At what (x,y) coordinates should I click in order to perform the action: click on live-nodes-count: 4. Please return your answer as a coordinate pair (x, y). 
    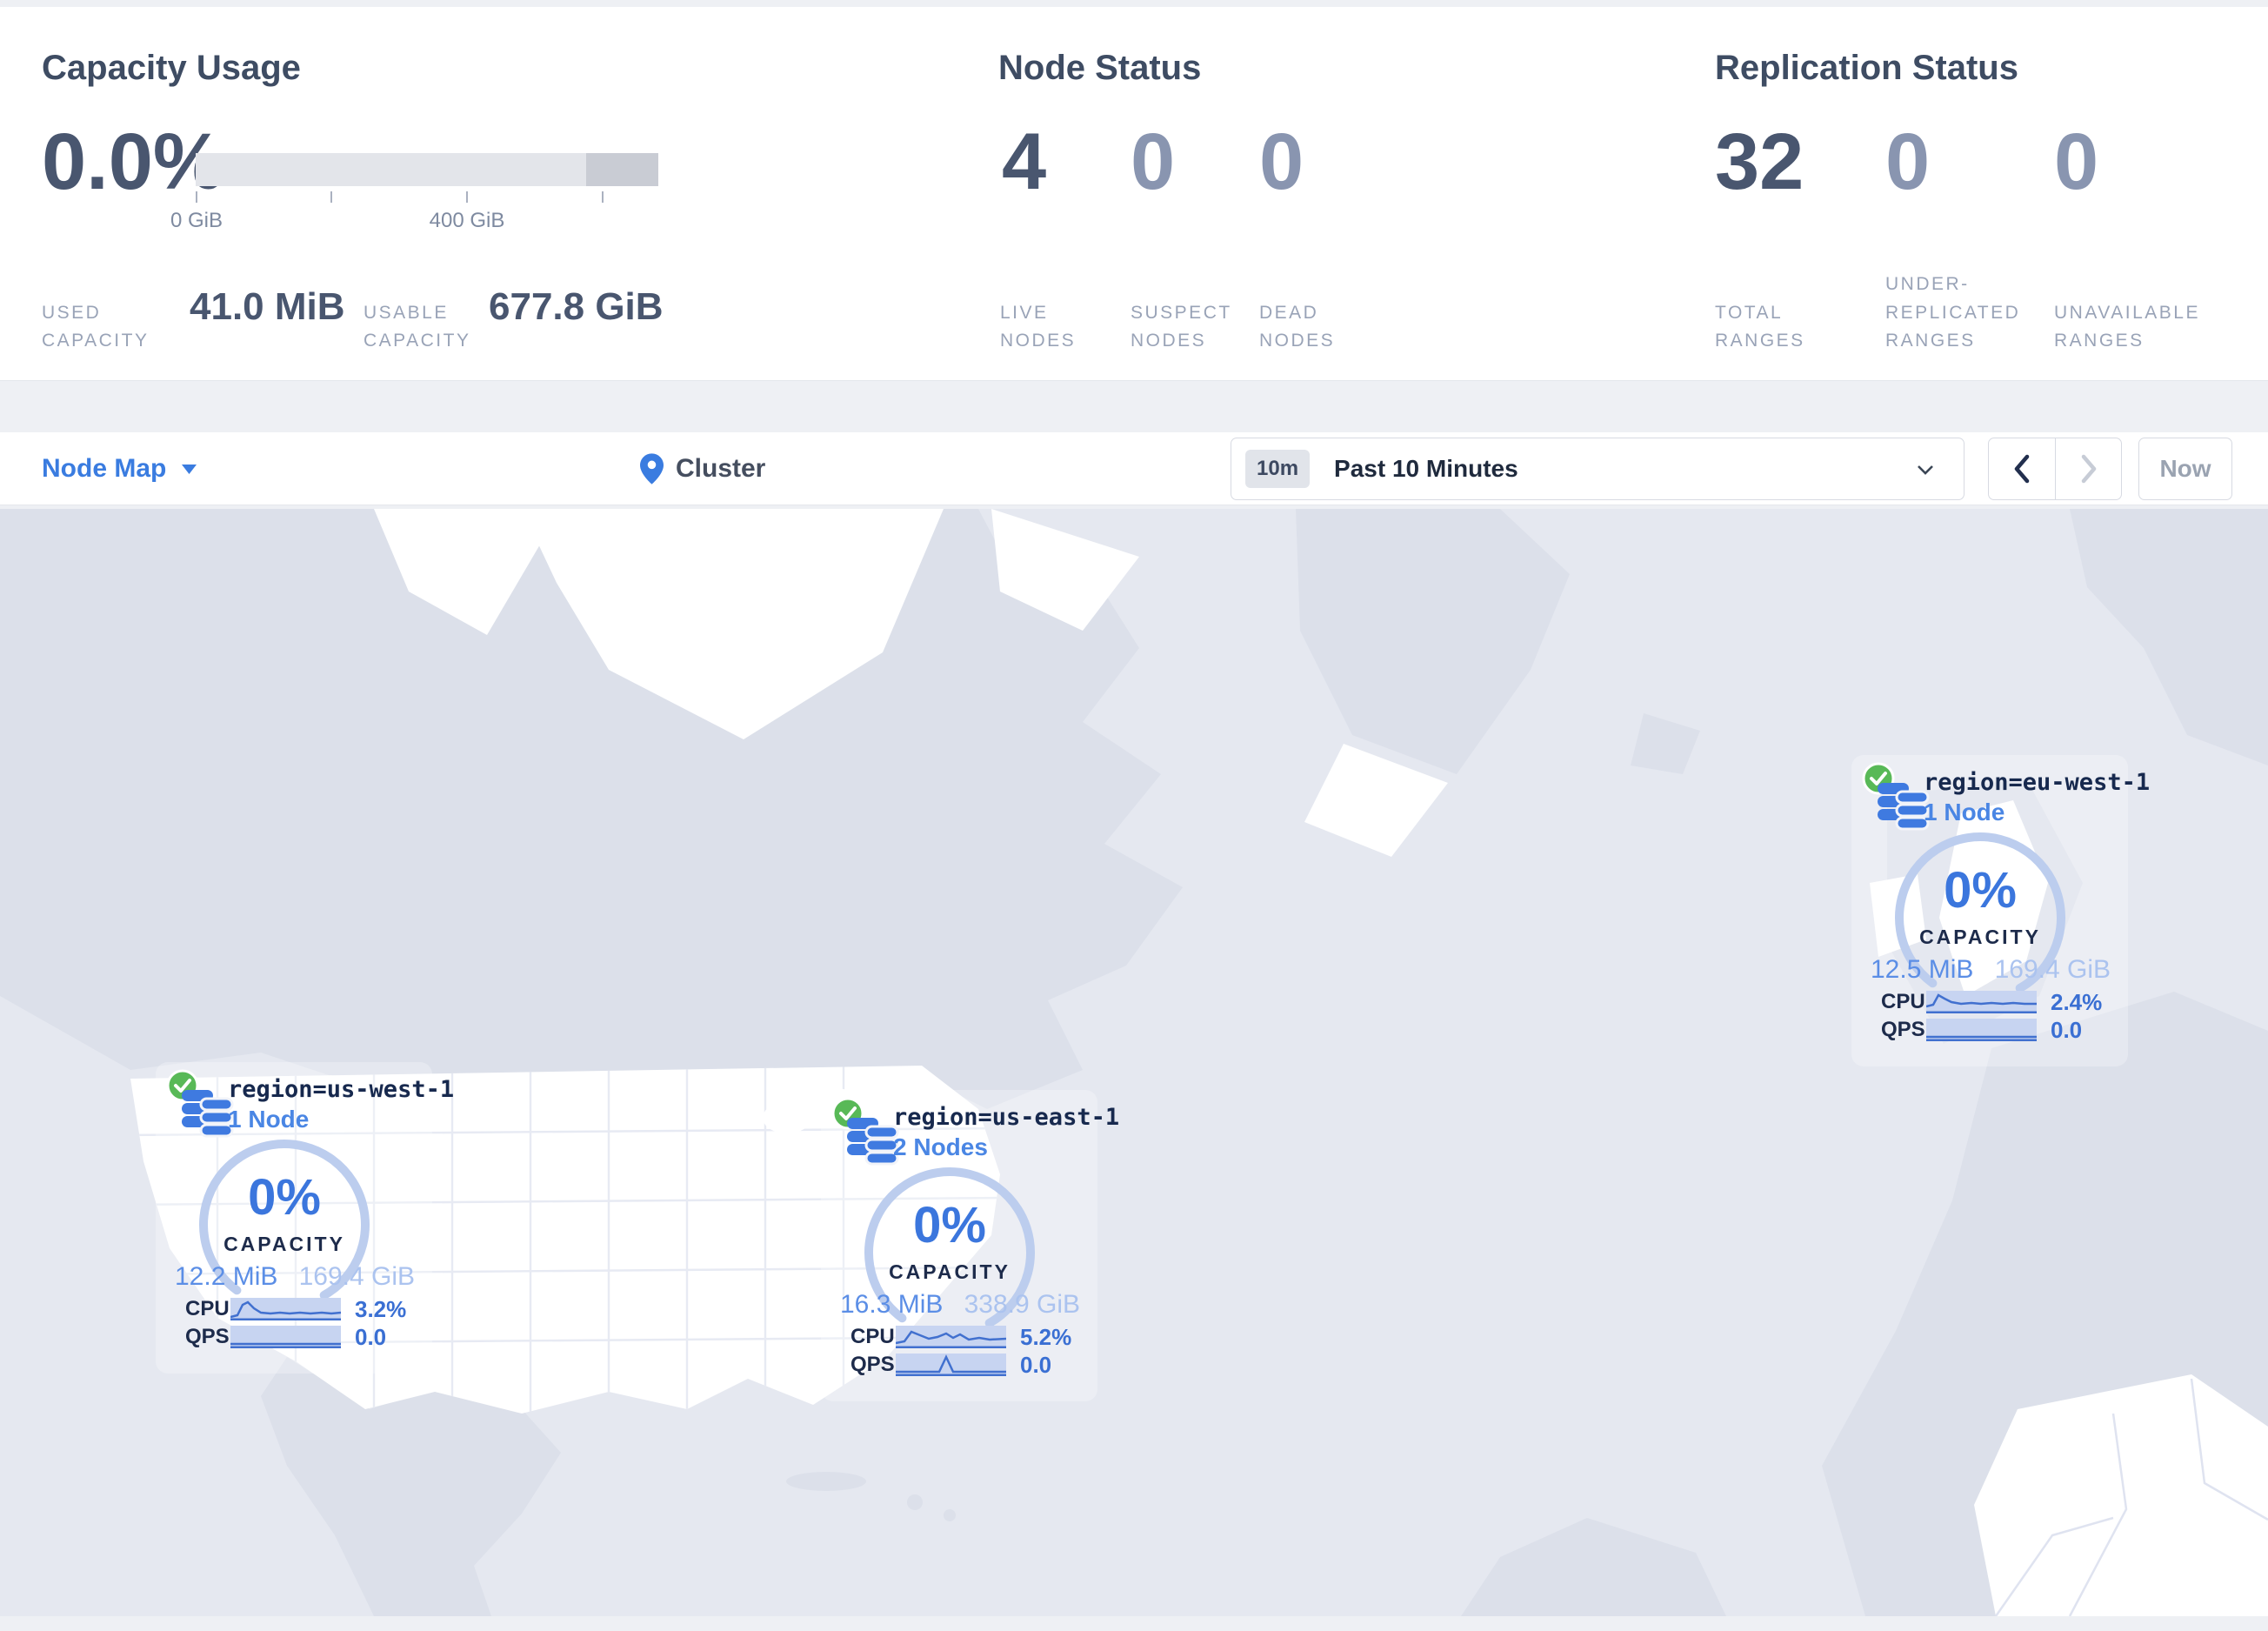
    Looking at the image, I should click on (1024, 161).